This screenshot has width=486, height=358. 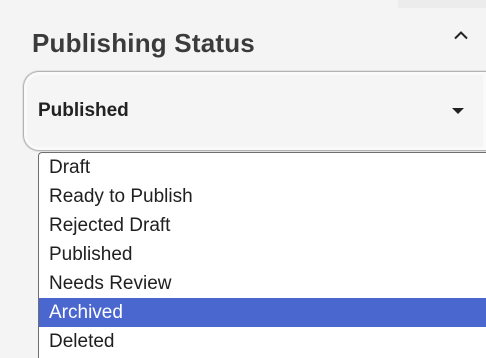 I want to click on status-option-deleted: Deleted, so click(x=262, y=341).